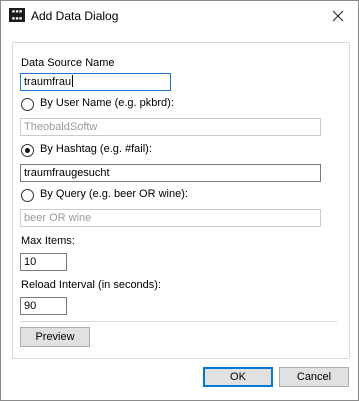 This screenshot has height=401, width=359. Describe the element at coordinates (338, 16) in the screenshot. I see `close-icon` at that location.